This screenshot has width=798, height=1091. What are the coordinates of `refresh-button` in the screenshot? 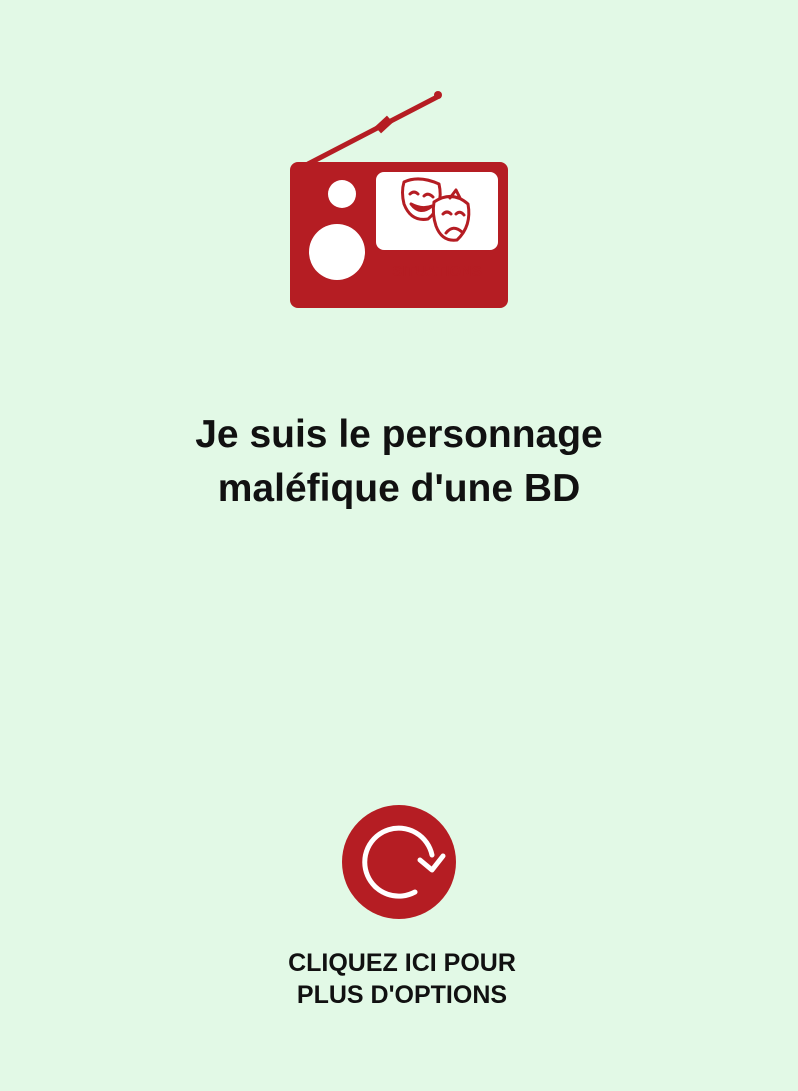 It's located at (399, 862).